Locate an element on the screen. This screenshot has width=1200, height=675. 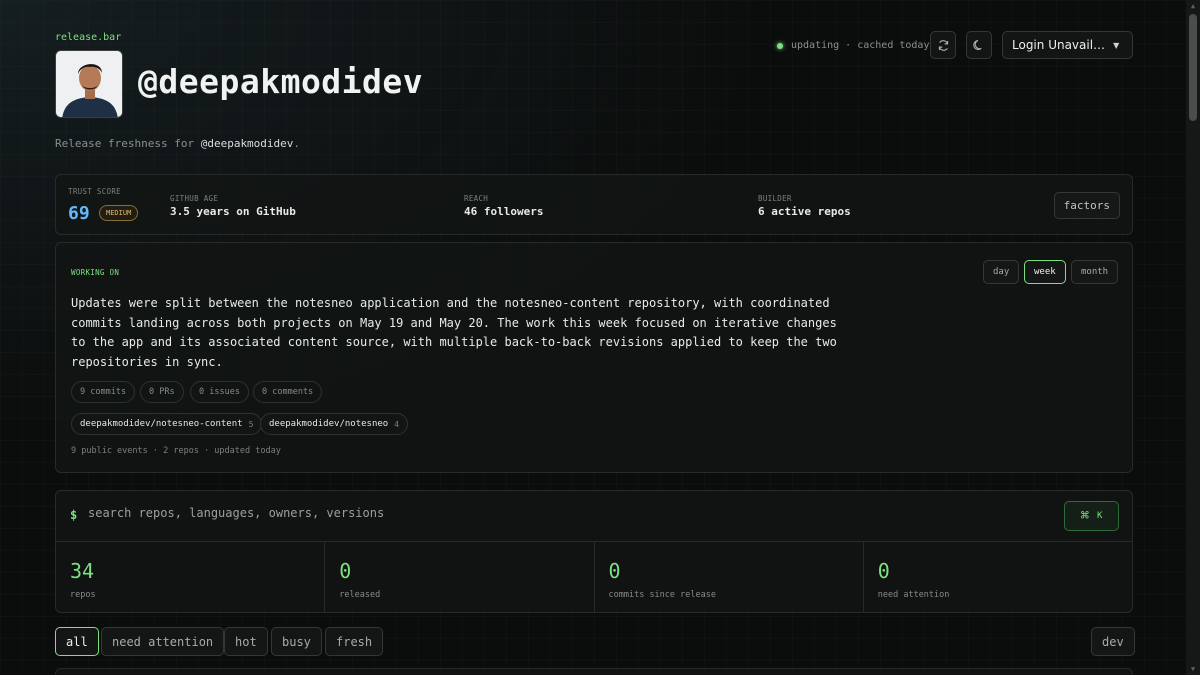
subtitle-handle: @deepakmodidev is located at coordinates (247, 143).